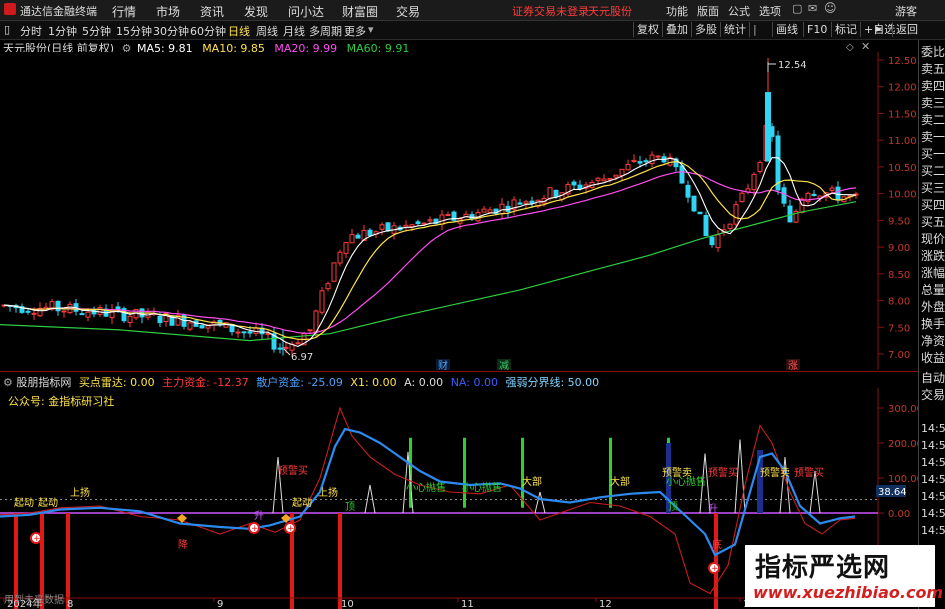 Image resolution: width=945 pixels, height=609 pixels. I want to click on menu-shichang: 市场, so click(168, 11).